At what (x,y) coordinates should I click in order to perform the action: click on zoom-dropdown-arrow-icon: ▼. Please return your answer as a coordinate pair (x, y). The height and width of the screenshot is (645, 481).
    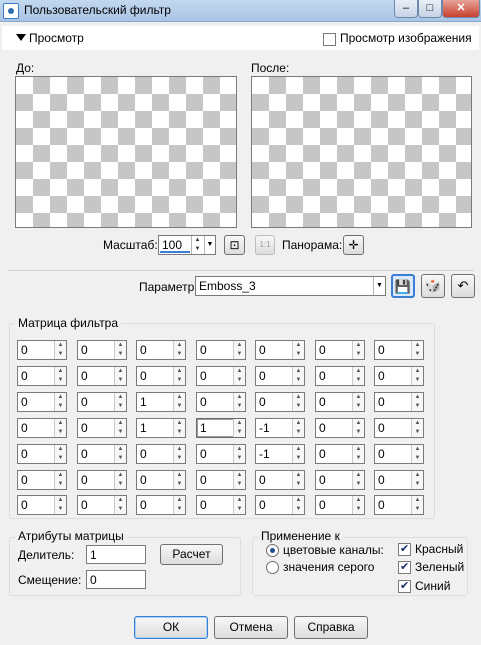
    Looking at the image, I should click on (209, 245).